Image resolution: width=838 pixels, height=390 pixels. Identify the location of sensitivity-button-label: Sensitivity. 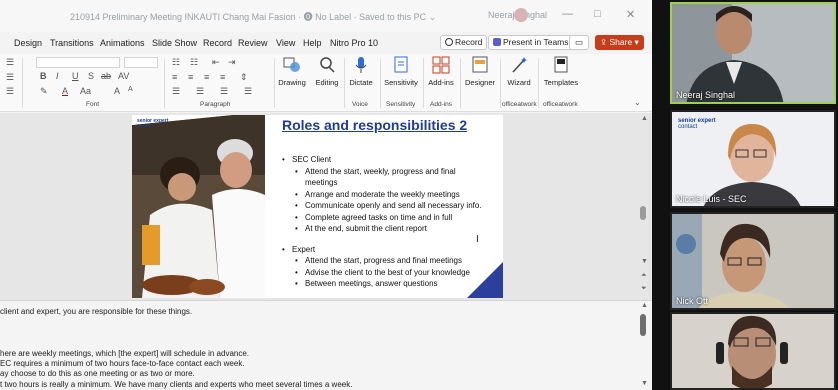
(401, 82).